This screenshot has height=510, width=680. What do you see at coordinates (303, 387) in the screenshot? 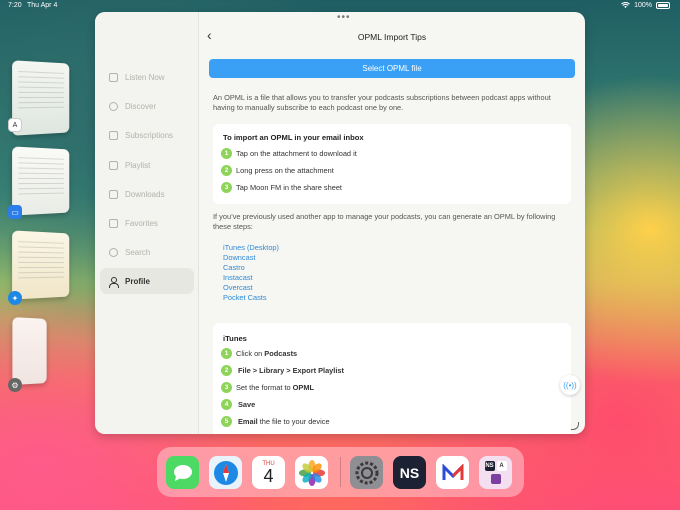
I see `step-bold-text: OPML` at bounding box center [303, 387].